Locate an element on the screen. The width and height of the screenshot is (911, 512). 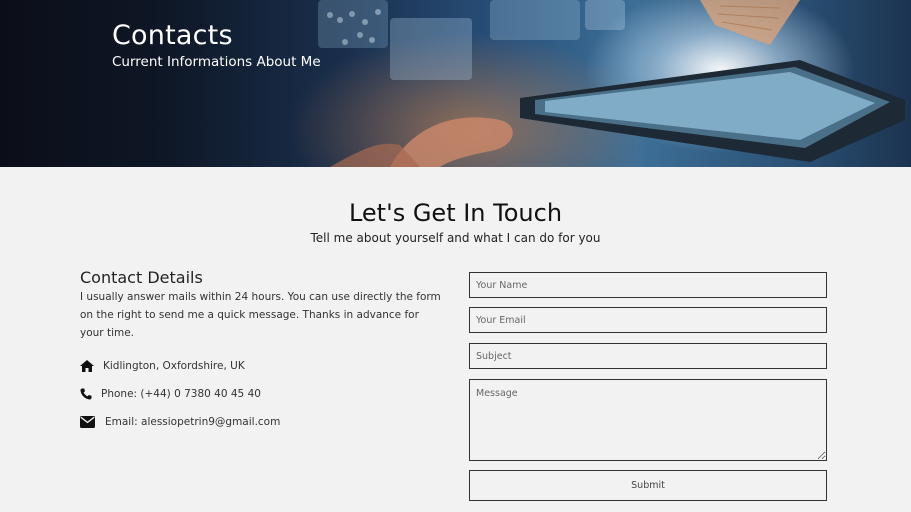
email-input is located at coordinates (648, 320).